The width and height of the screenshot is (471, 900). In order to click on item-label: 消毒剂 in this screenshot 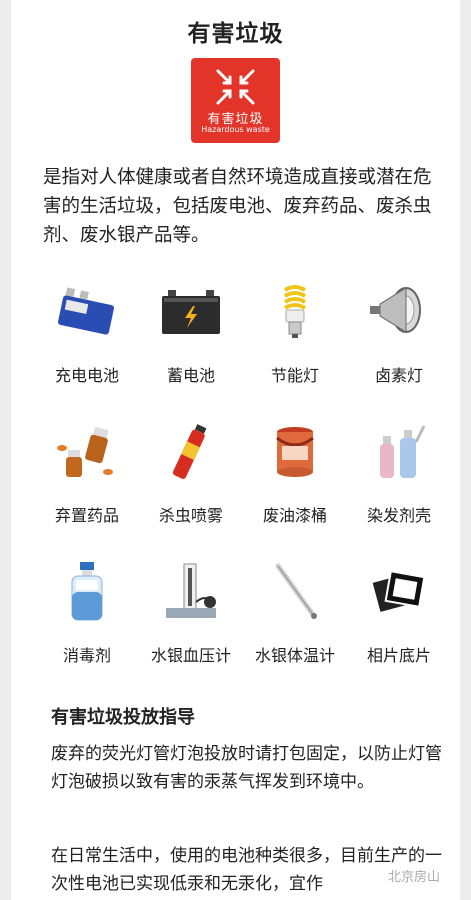, I will do `click(86, 655)`.